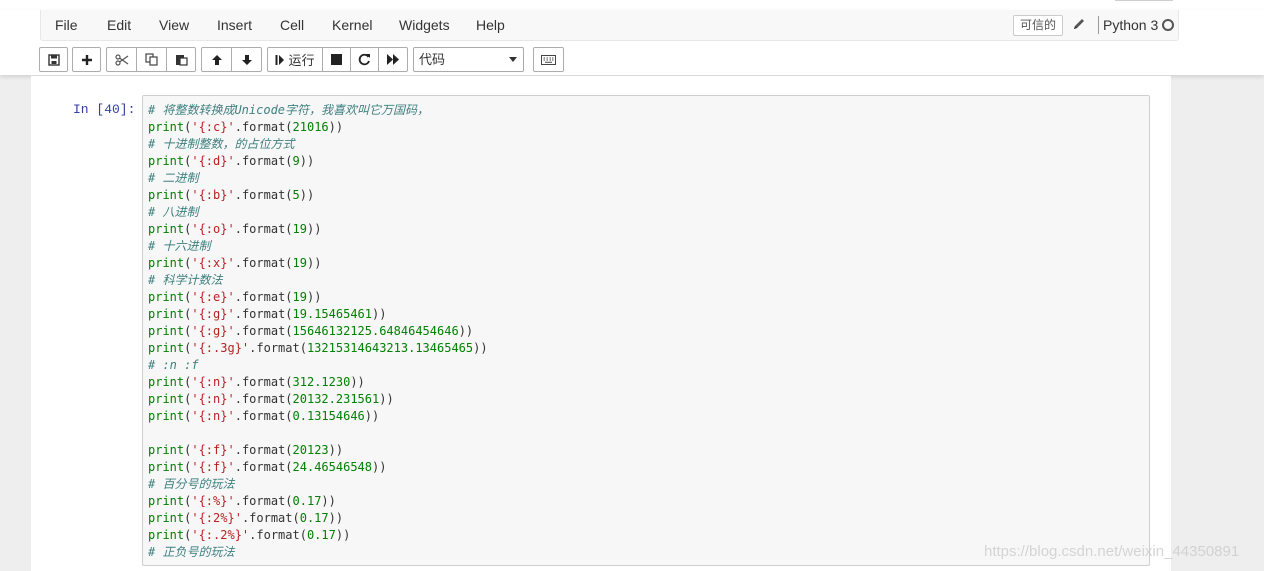  I want to click on menu-edit: Edit, so click(119, 25).